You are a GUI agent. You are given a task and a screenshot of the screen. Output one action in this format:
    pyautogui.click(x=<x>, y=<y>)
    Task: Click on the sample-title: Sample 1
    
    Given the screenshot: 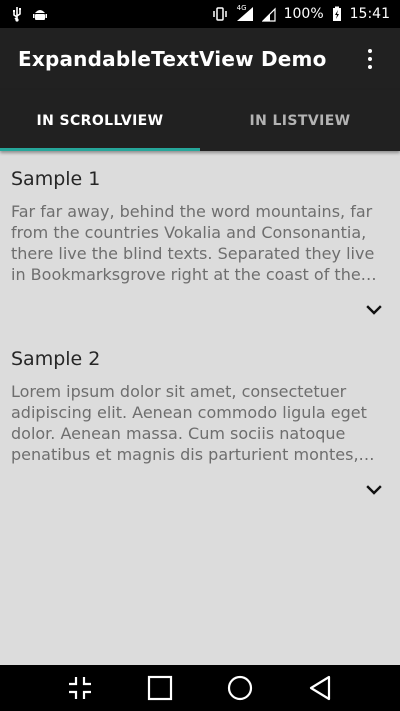 What is the action you would take?
    pyautogui.click(x=56, y=179)
    